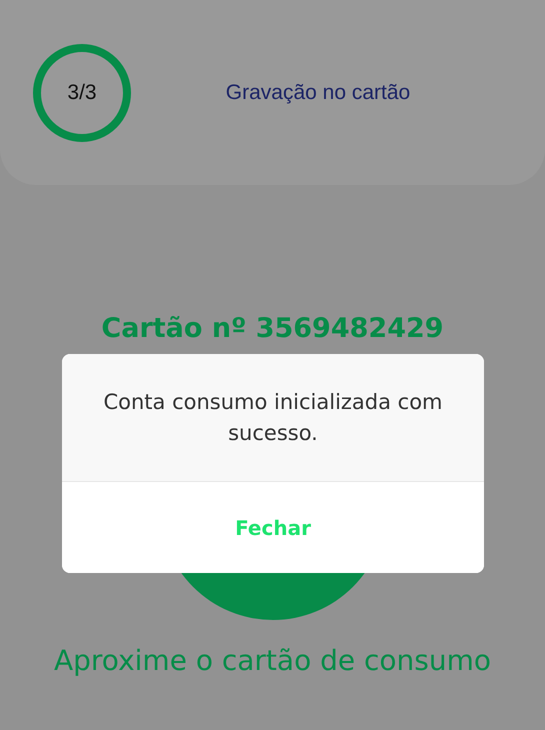 The image size is (545, 730). Describe the element at coordinates (272, 328) in the screenshot. I see `card-number: Cartão nº 3569482429` at that location.